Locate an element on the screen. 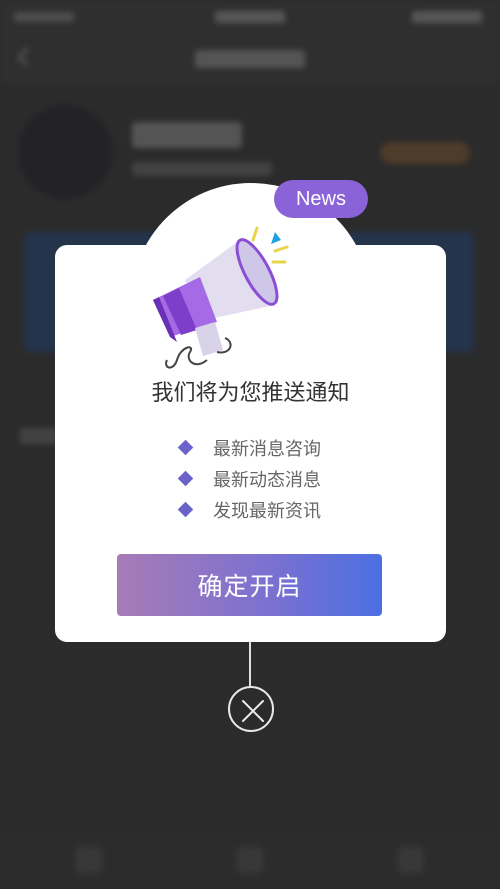 The image size is (500, 889). profile-badge is located at coordinates (425, 153).